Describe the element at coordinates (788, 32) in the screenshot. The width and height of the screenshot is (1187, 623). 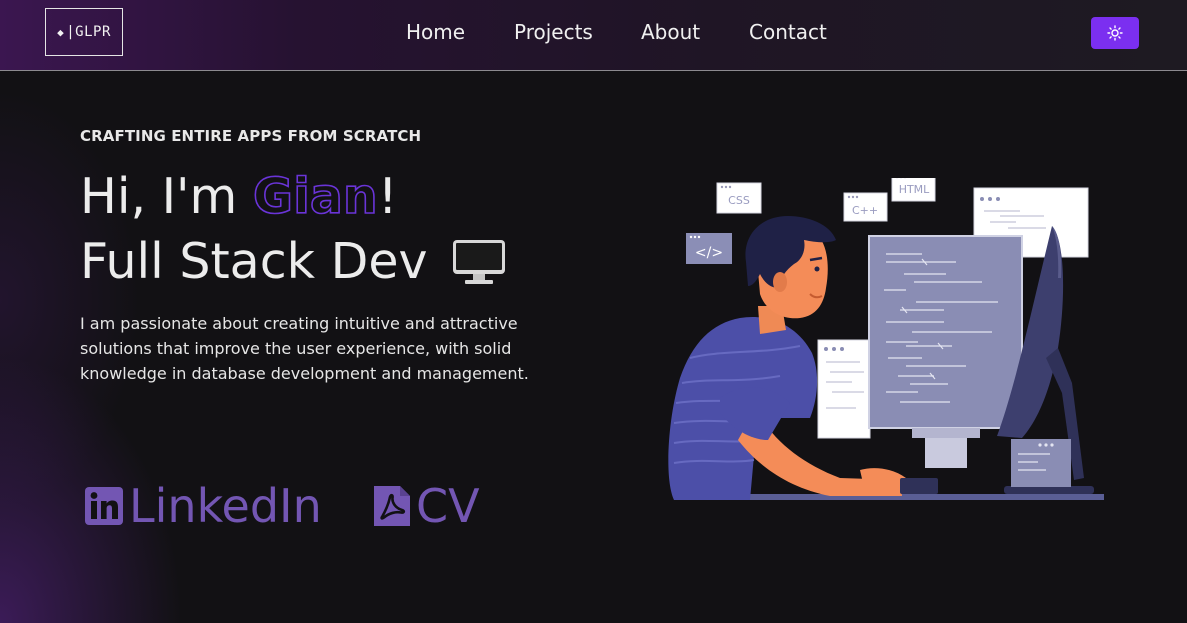
I see `nav-contact-link: Contact` at that location.